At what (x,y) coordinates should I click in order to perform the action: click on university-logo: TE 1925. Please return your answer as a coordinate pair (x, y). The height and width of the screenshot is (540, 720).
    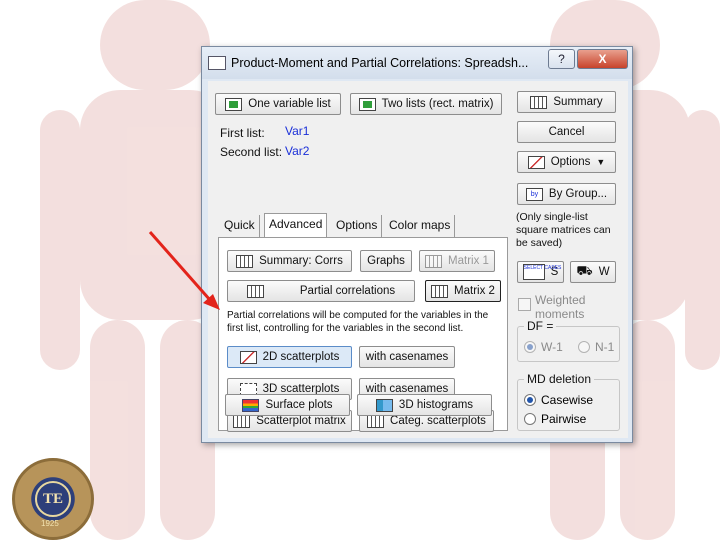
    Looking at the image, I should click on (53, 499).